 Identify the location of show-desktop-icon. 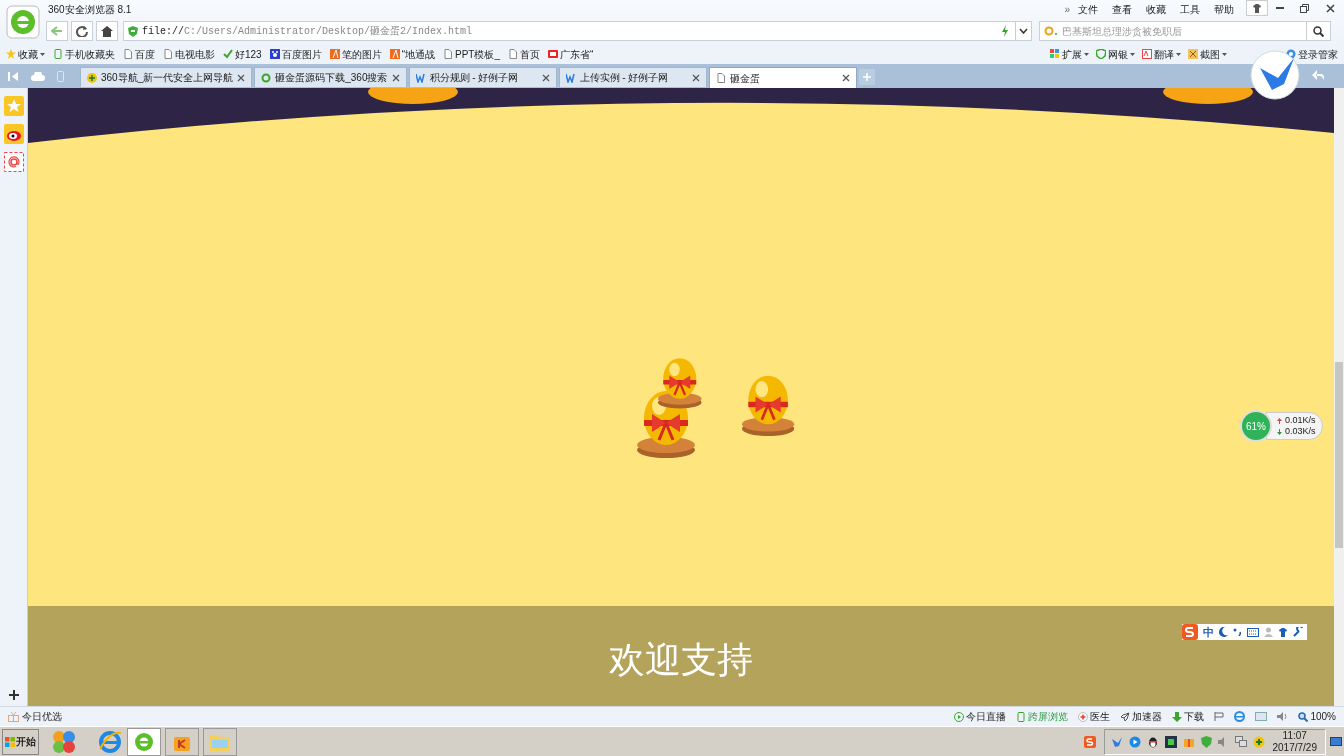
(1336, 741).